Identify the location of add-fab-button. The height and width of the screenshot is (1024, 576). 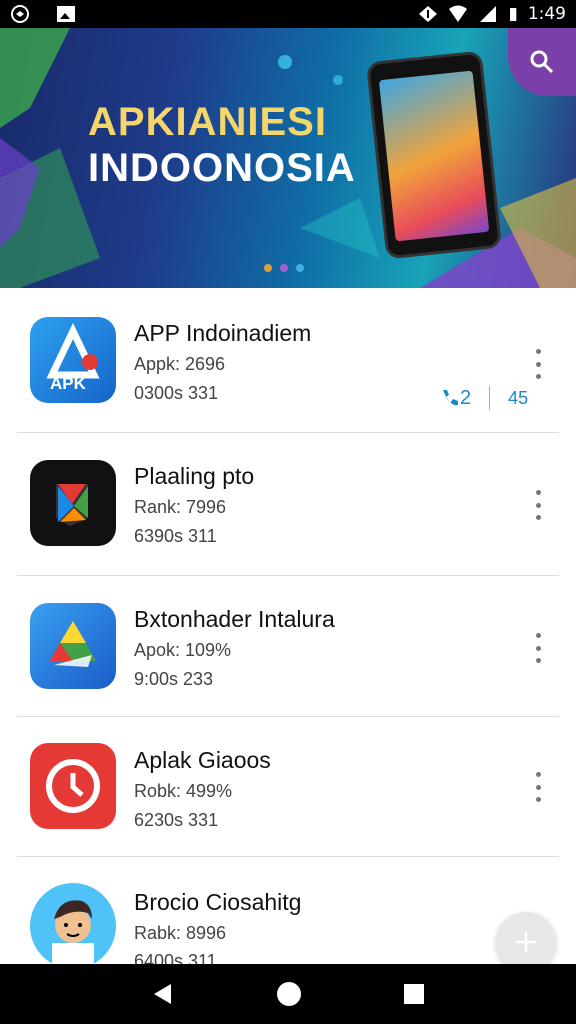
(526, 942).